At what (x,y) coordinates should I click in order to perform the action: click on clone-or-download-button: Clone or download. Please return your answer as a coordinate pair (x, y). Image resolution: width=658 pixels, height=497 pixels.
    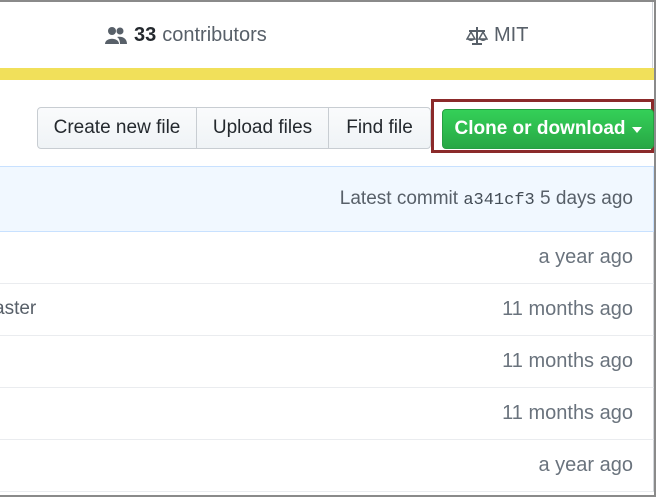
    Looking at the image, I should click on (548, 129).